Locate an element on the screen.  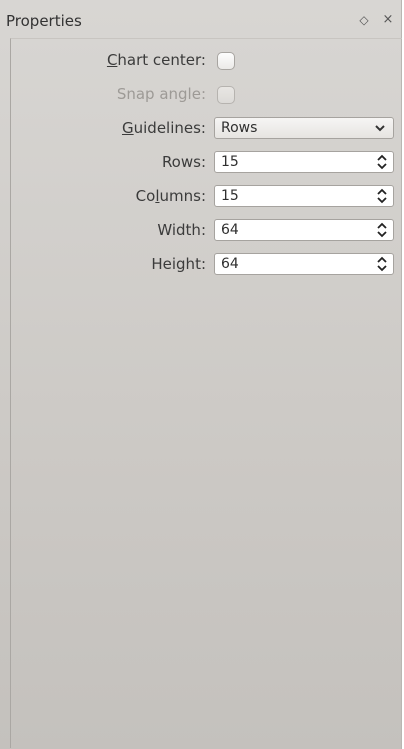
width-value: 64 is located at coordinates (230, 230).